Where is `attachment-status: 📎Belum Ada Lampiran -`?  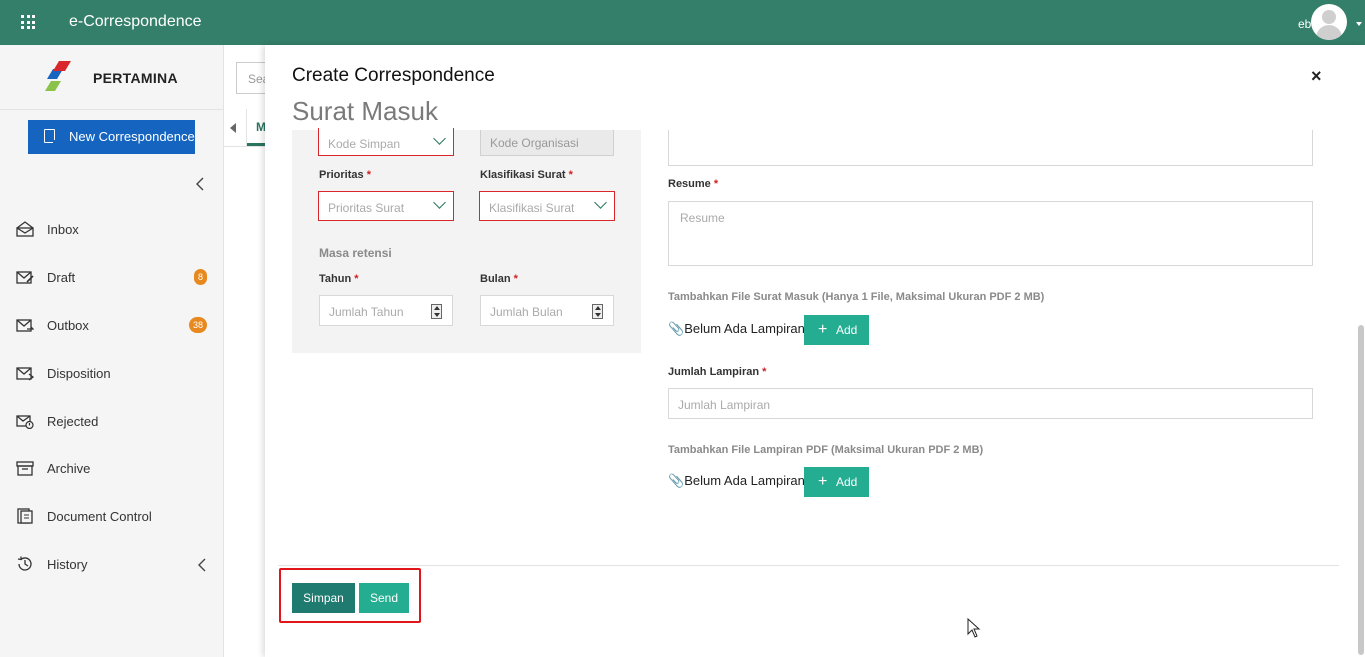 attachment-status: 📎Belum Ada Lampiran - is located at coordinates (740, 481).